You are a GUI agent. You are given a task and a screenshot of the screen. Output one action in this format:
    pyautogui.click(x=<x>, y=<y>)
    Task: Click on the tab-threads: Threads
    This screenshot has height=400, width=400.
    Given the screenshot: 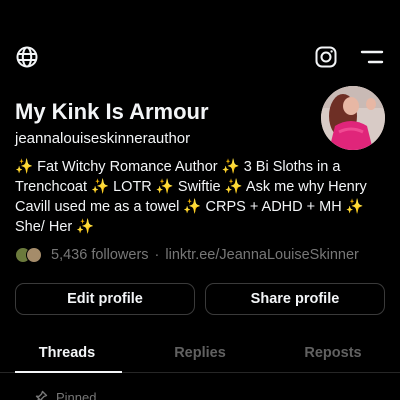 What is the action you would take?
    pyautogui.click(x=67, y=353)
    